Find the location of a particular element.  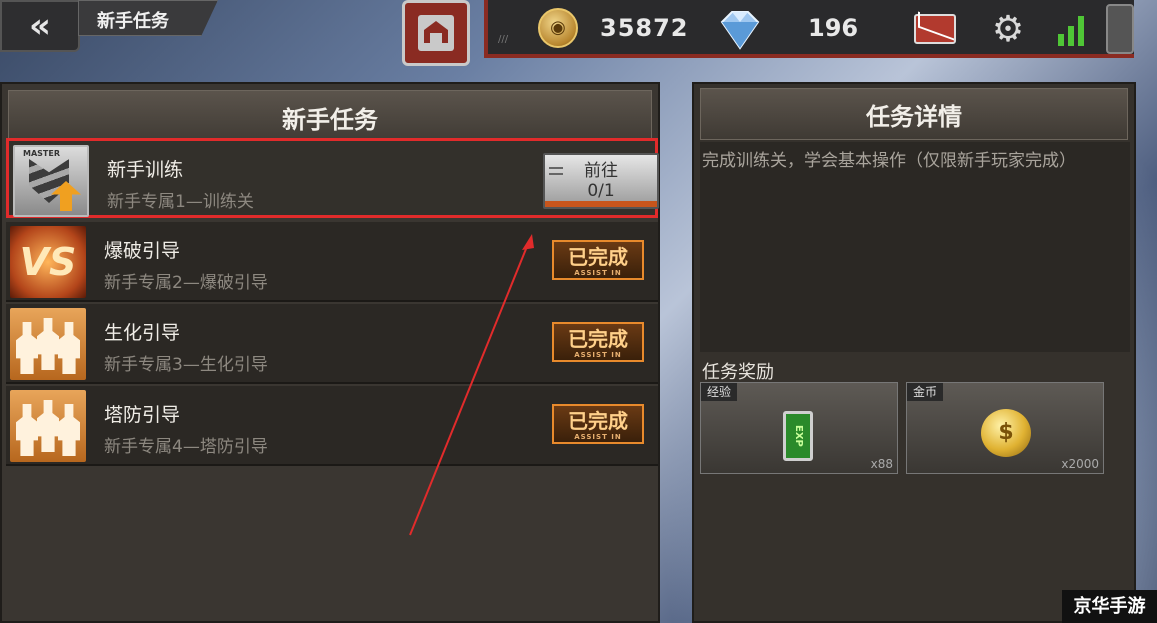

master-rank-up-icon: MASTER is located at coordinates (51, 181).